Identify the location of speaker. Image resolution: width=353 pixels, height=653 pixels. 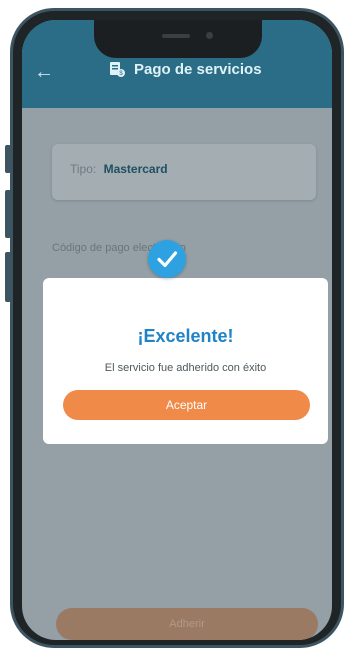
(176, 36).